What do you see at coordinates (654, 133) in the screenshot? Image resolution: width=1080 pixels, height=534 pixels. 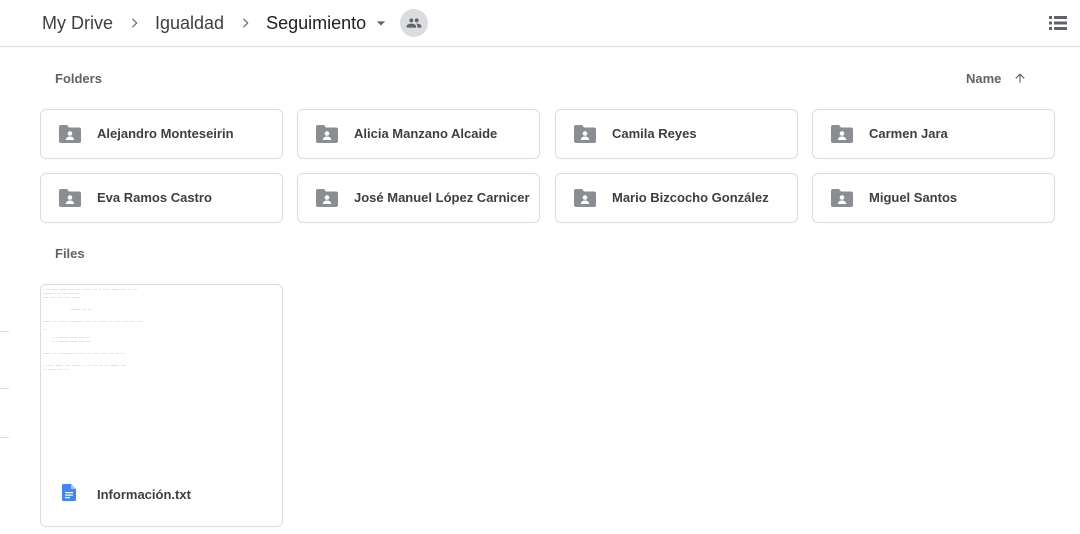 I see `folder-name: Camila Reyes` at bounding box center [654, 133].